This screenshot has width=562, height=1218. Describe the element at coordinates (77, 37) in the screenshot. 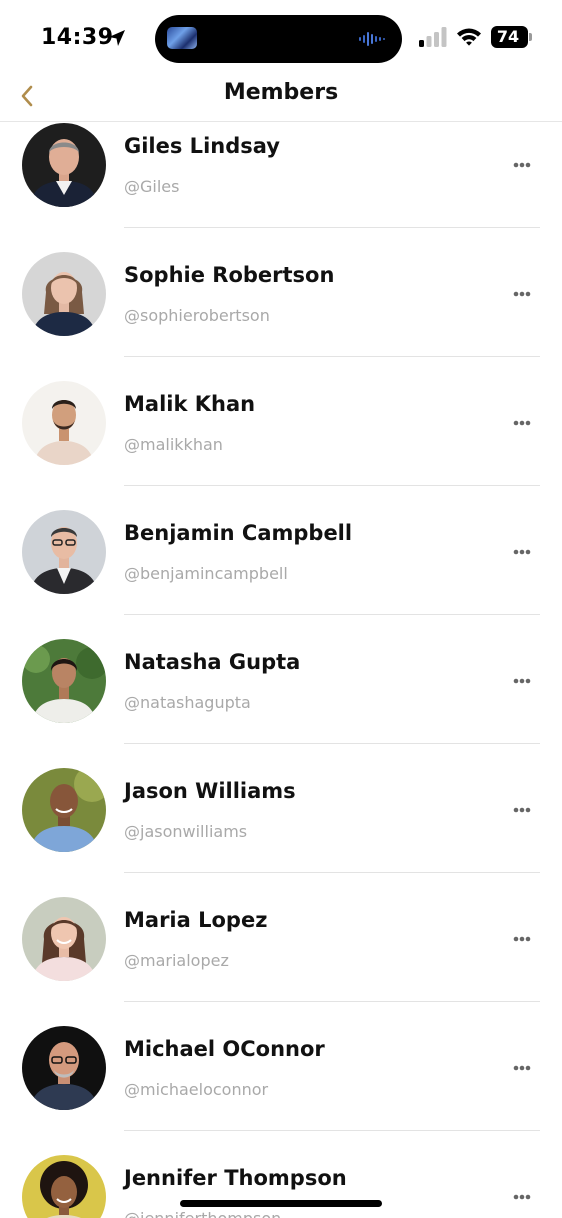

I see `status-time: 14:39` at that location.